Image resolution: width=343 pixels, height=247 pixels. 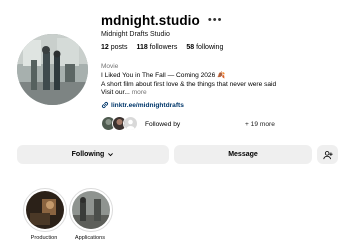 I want to click on suggested-people-button, so click(x=327, y=154).